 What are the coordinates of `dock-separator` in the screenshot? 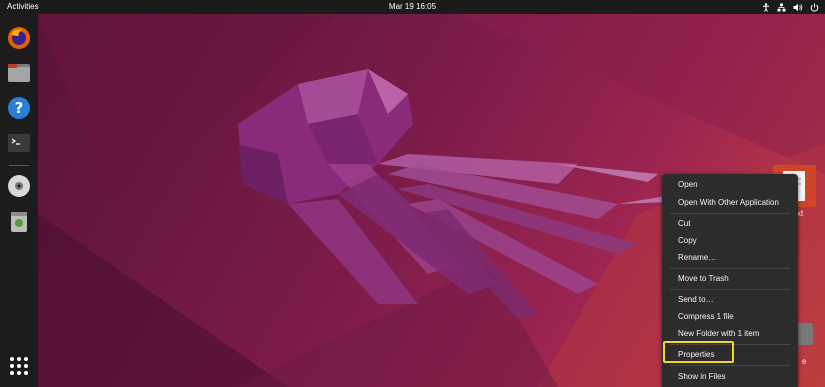 It's located at (19, 165).